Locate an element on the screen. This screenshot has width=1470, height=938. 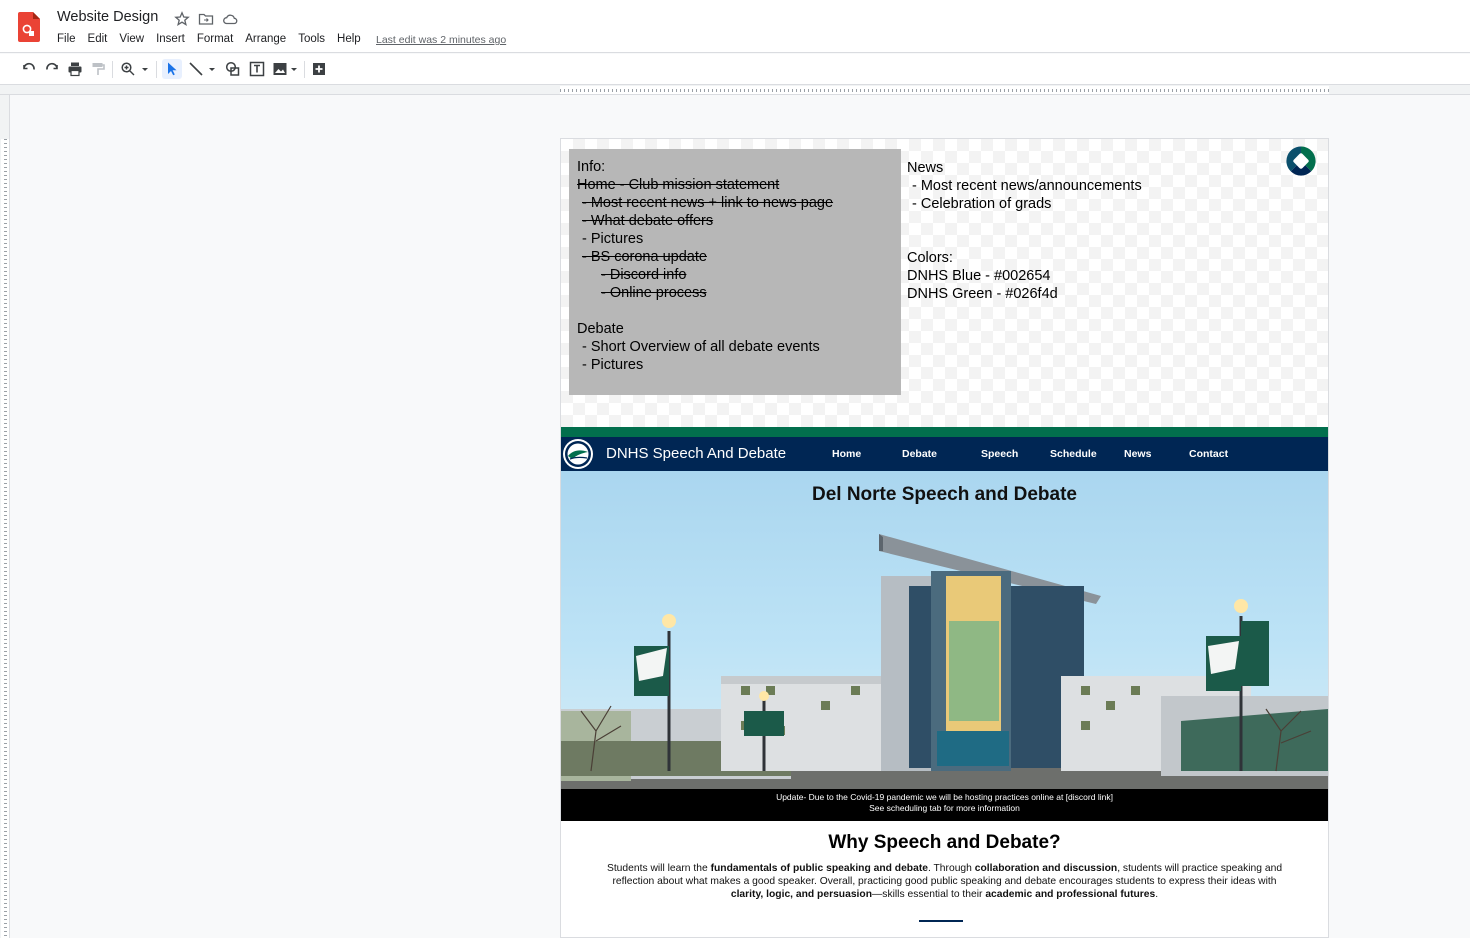
update-line-2: See scheduling tab for more information is located at coordinates (944, 808).